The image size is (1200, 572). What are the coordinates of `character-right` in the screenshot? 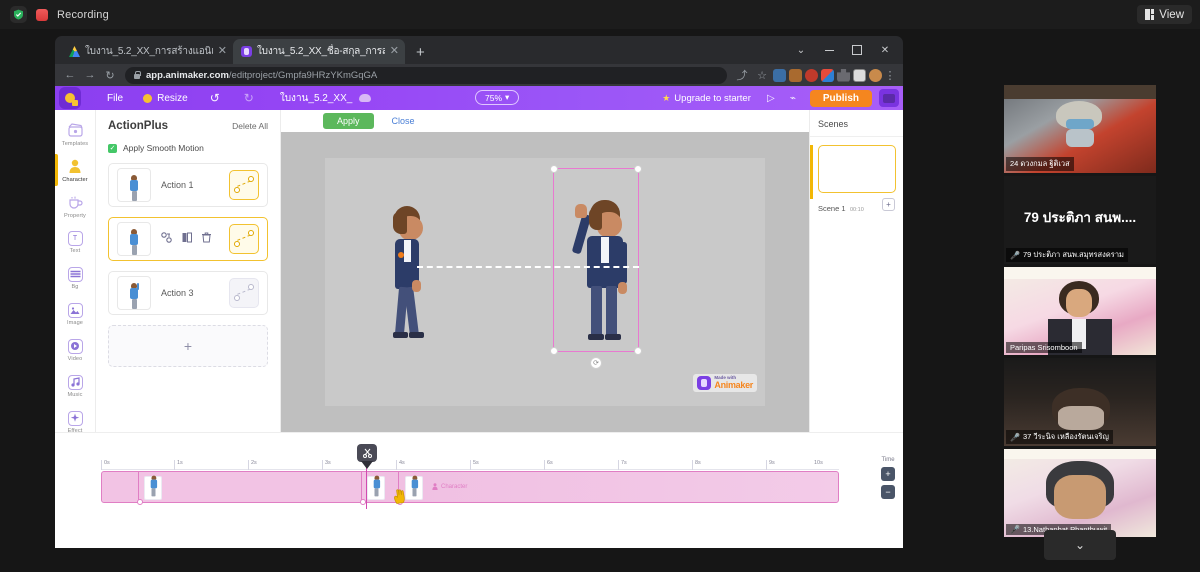 It's located at (602, 280).